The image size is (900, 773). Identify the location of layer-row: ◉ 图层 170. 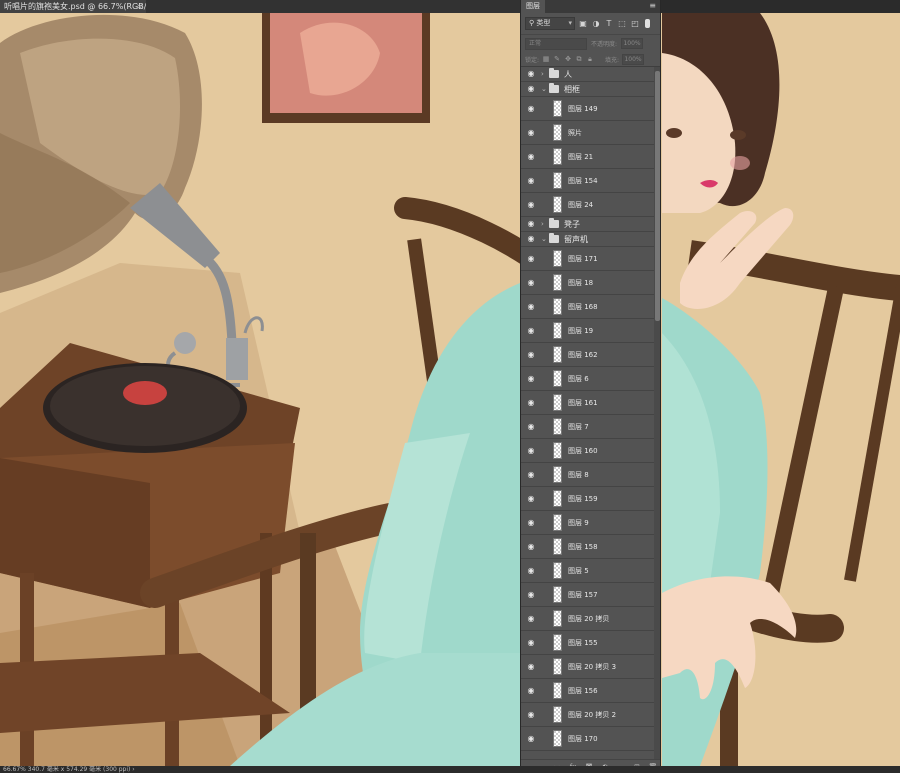
(587, 739).